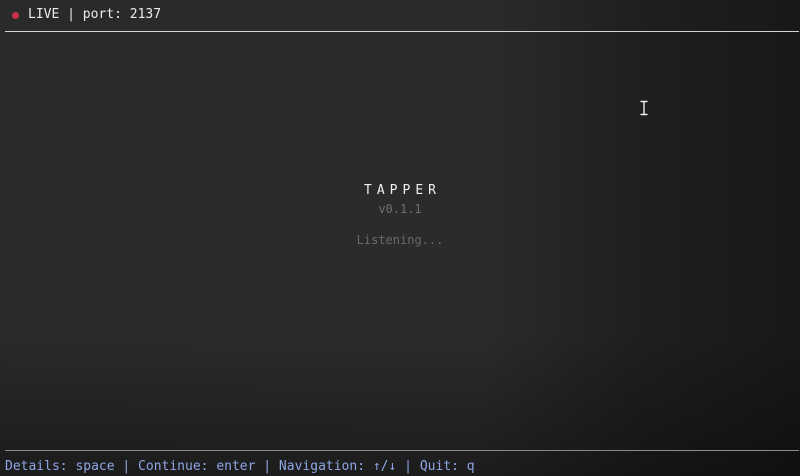  Describe the element at coordinates (400, 209) in the screenshot. I see `app-version: v0.1.1` at that location.